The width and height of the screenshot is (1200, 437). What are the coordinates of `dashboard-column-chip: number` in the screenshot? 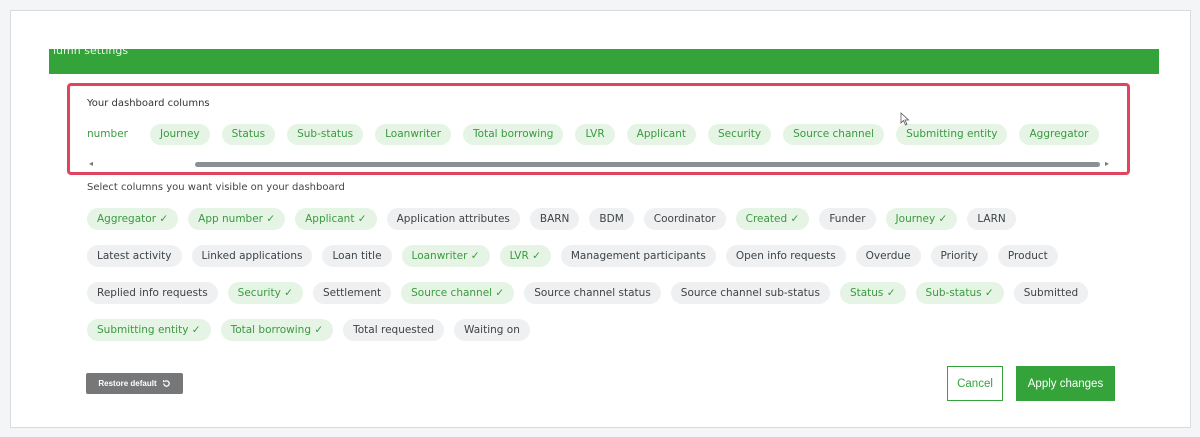 It's located at (112, 134).